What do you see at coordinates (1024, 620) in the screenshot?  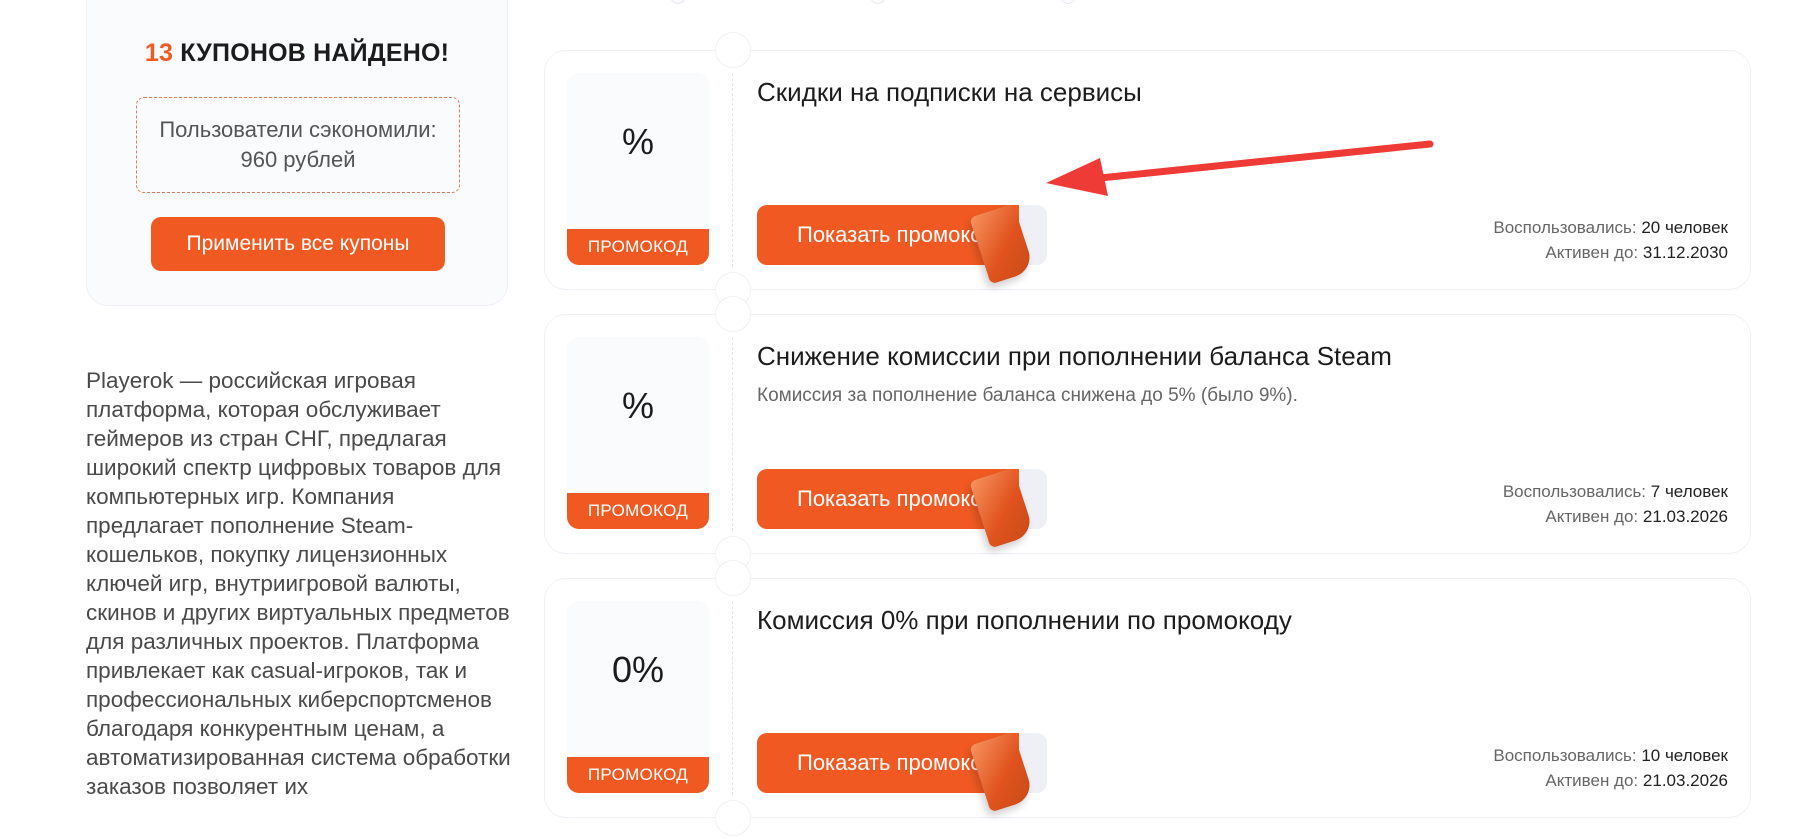 I see `coupon-title: Комиссия 0% при пополнении по промокоду` at bounding box center [1024, 620].